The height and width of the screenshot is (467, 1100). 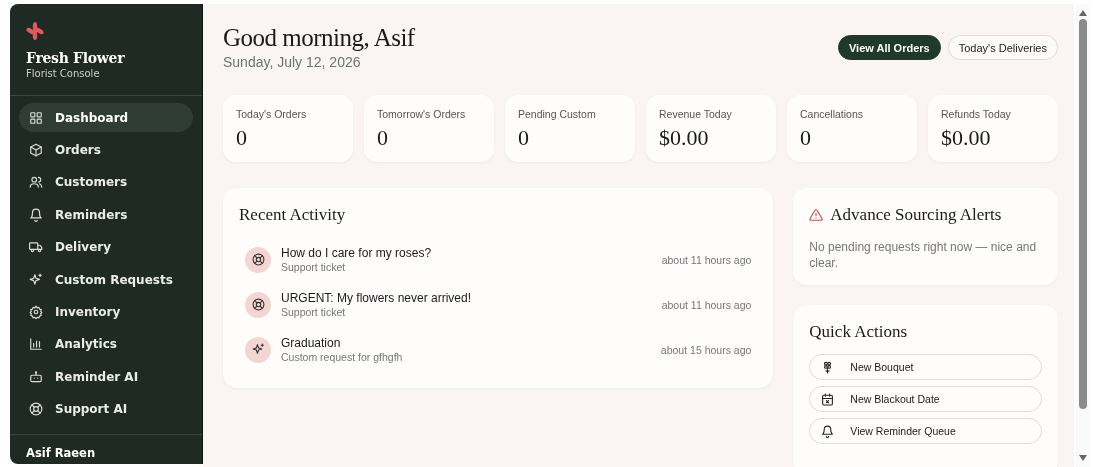 I want to click on stat-label: Pending Custom, so click(x=557, y=114).